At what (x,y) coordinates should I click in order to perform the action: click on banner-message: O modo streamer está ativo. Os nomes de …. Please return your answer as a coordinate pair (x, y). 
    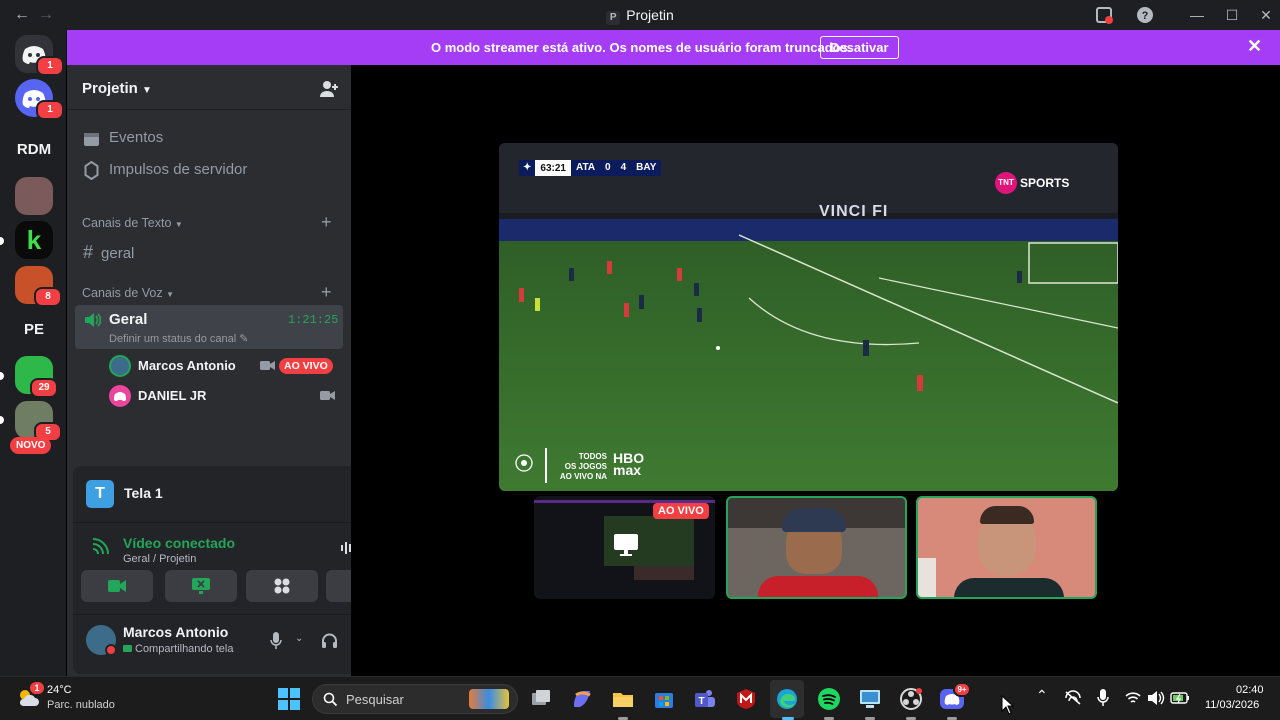
    Looking at the image, I should click on (641, 47).